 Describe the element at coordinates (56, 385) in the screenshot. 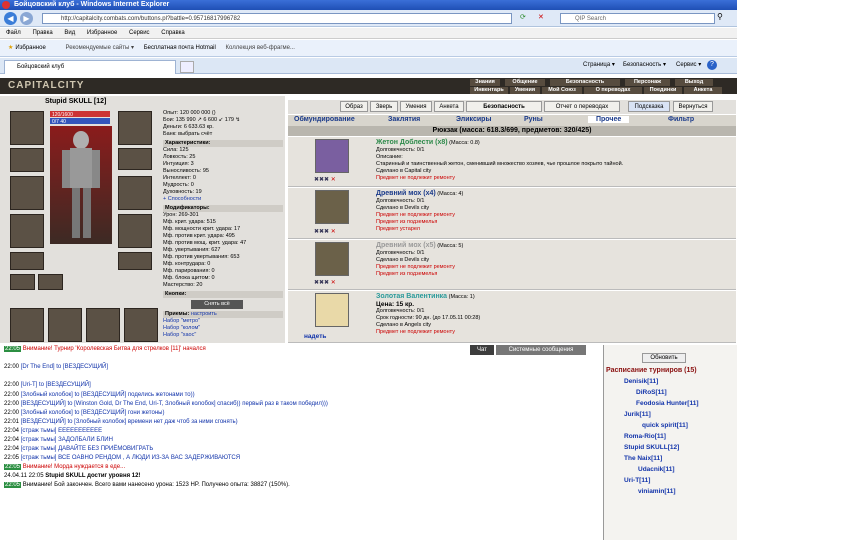

I see `chat-message: [Uri-T] to [ВЕЗДЕСУЩИЙ]` at that location.